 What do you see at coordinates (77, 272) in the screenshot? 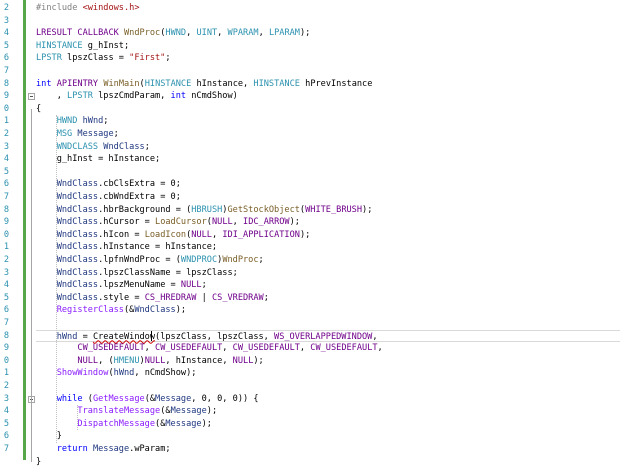
I see `code-token: WndClass` at bounding box center [77, 272].